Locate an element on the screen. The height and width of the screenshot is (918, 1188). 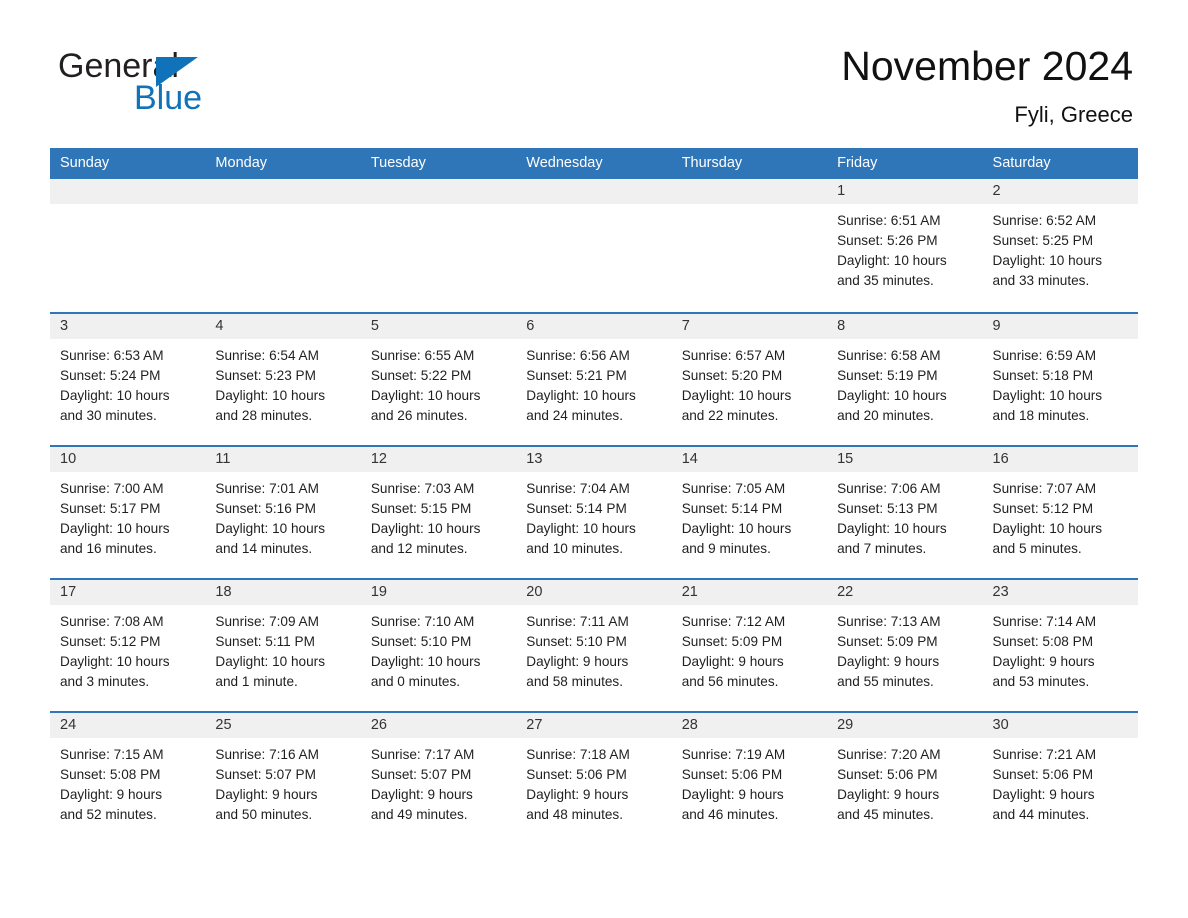
day-detail-line: Sunrise: 7:18 AM is located at coordinates (578, 754).